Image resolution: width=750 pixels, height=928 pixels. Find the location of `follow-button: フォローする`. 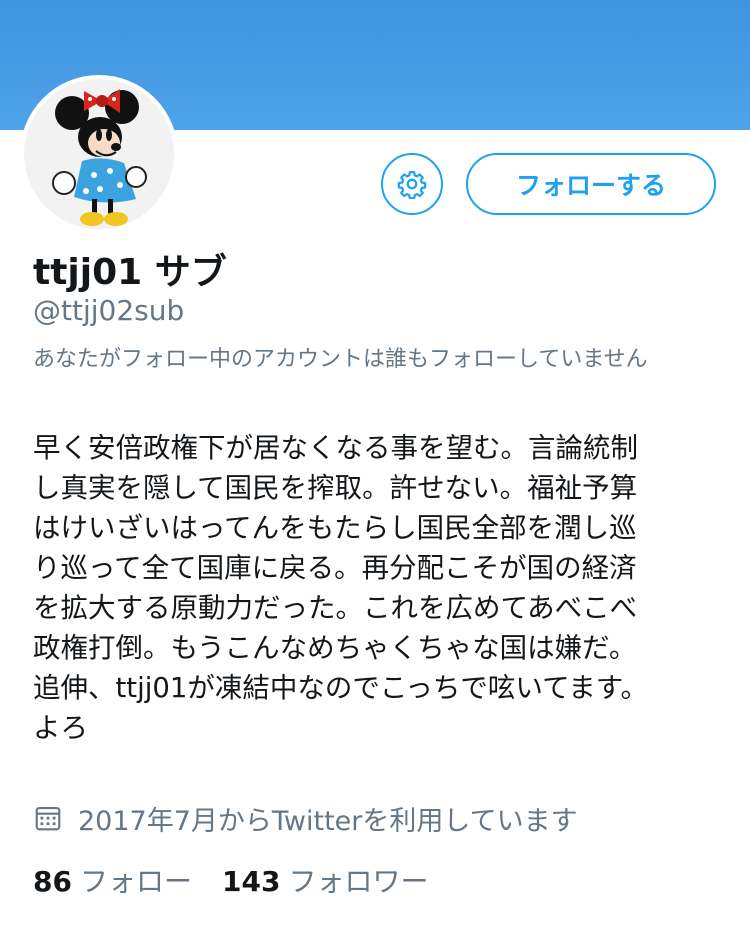

follow-button: フォローする is located at coordinates (591, 184).